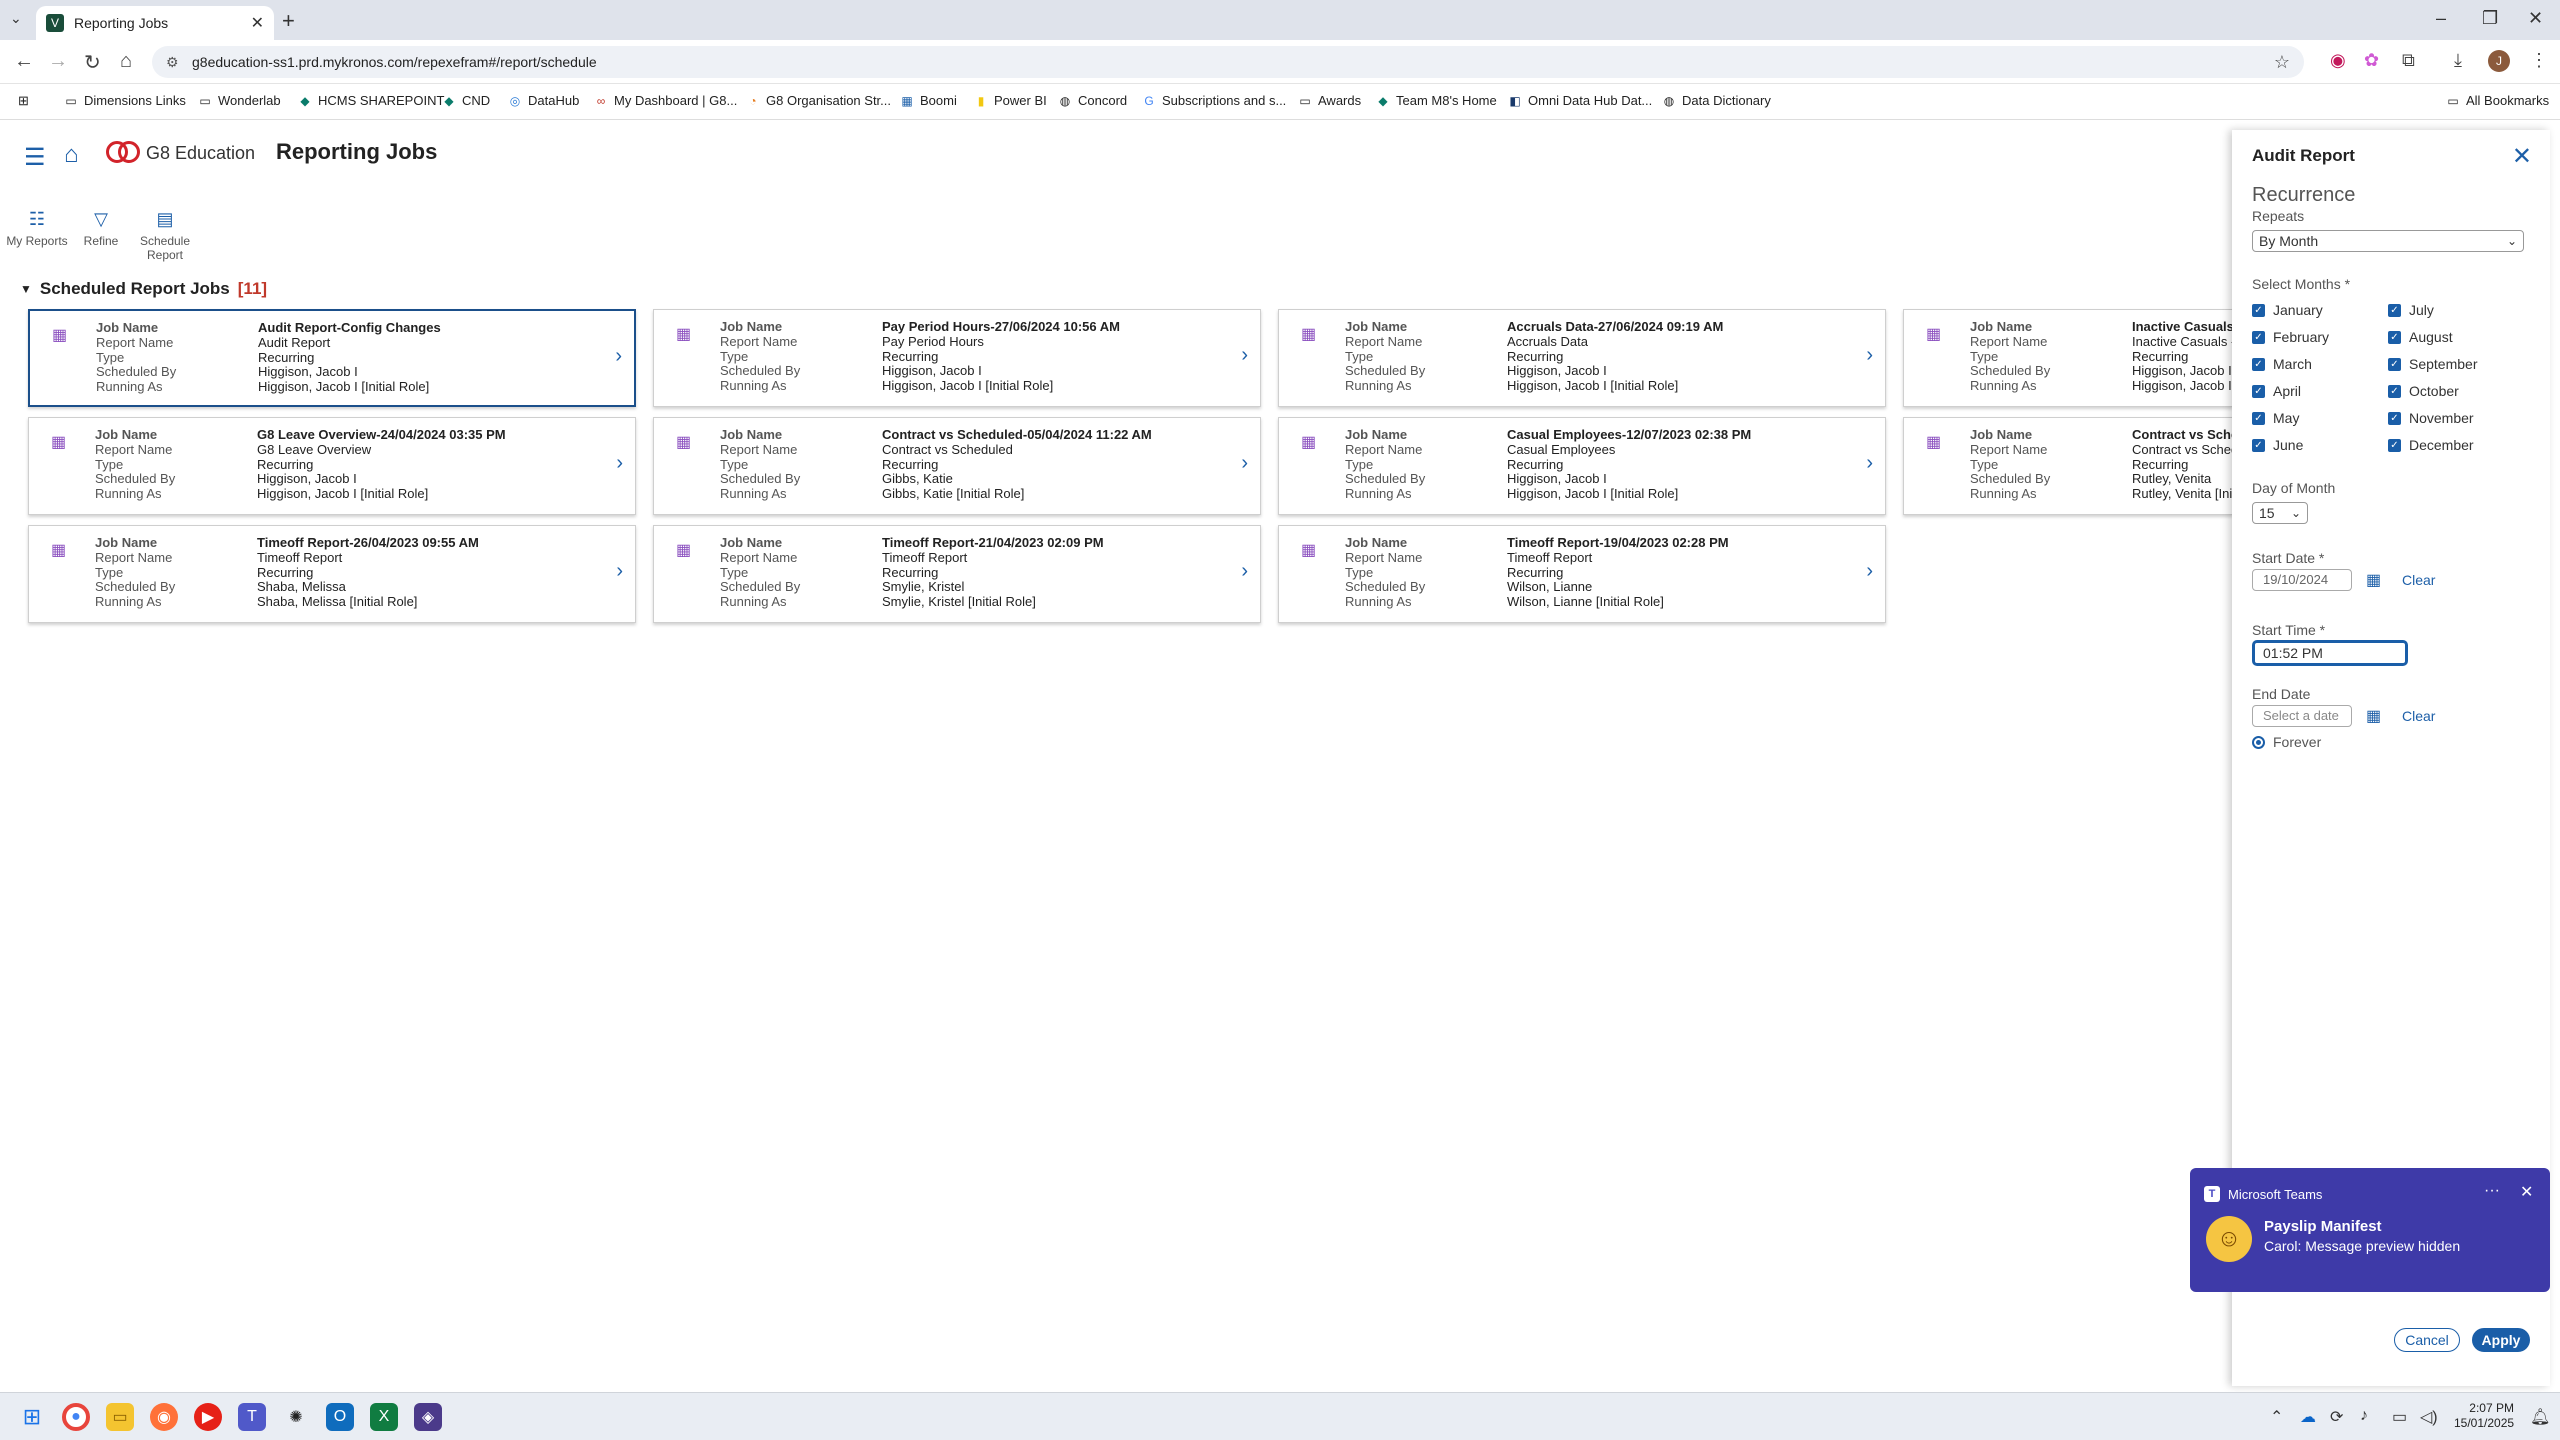  What do you see at coordinates (466, 100) in the screenshot?
I see `bookmark-item: ◆ CND` at bounding box center [466, 100].